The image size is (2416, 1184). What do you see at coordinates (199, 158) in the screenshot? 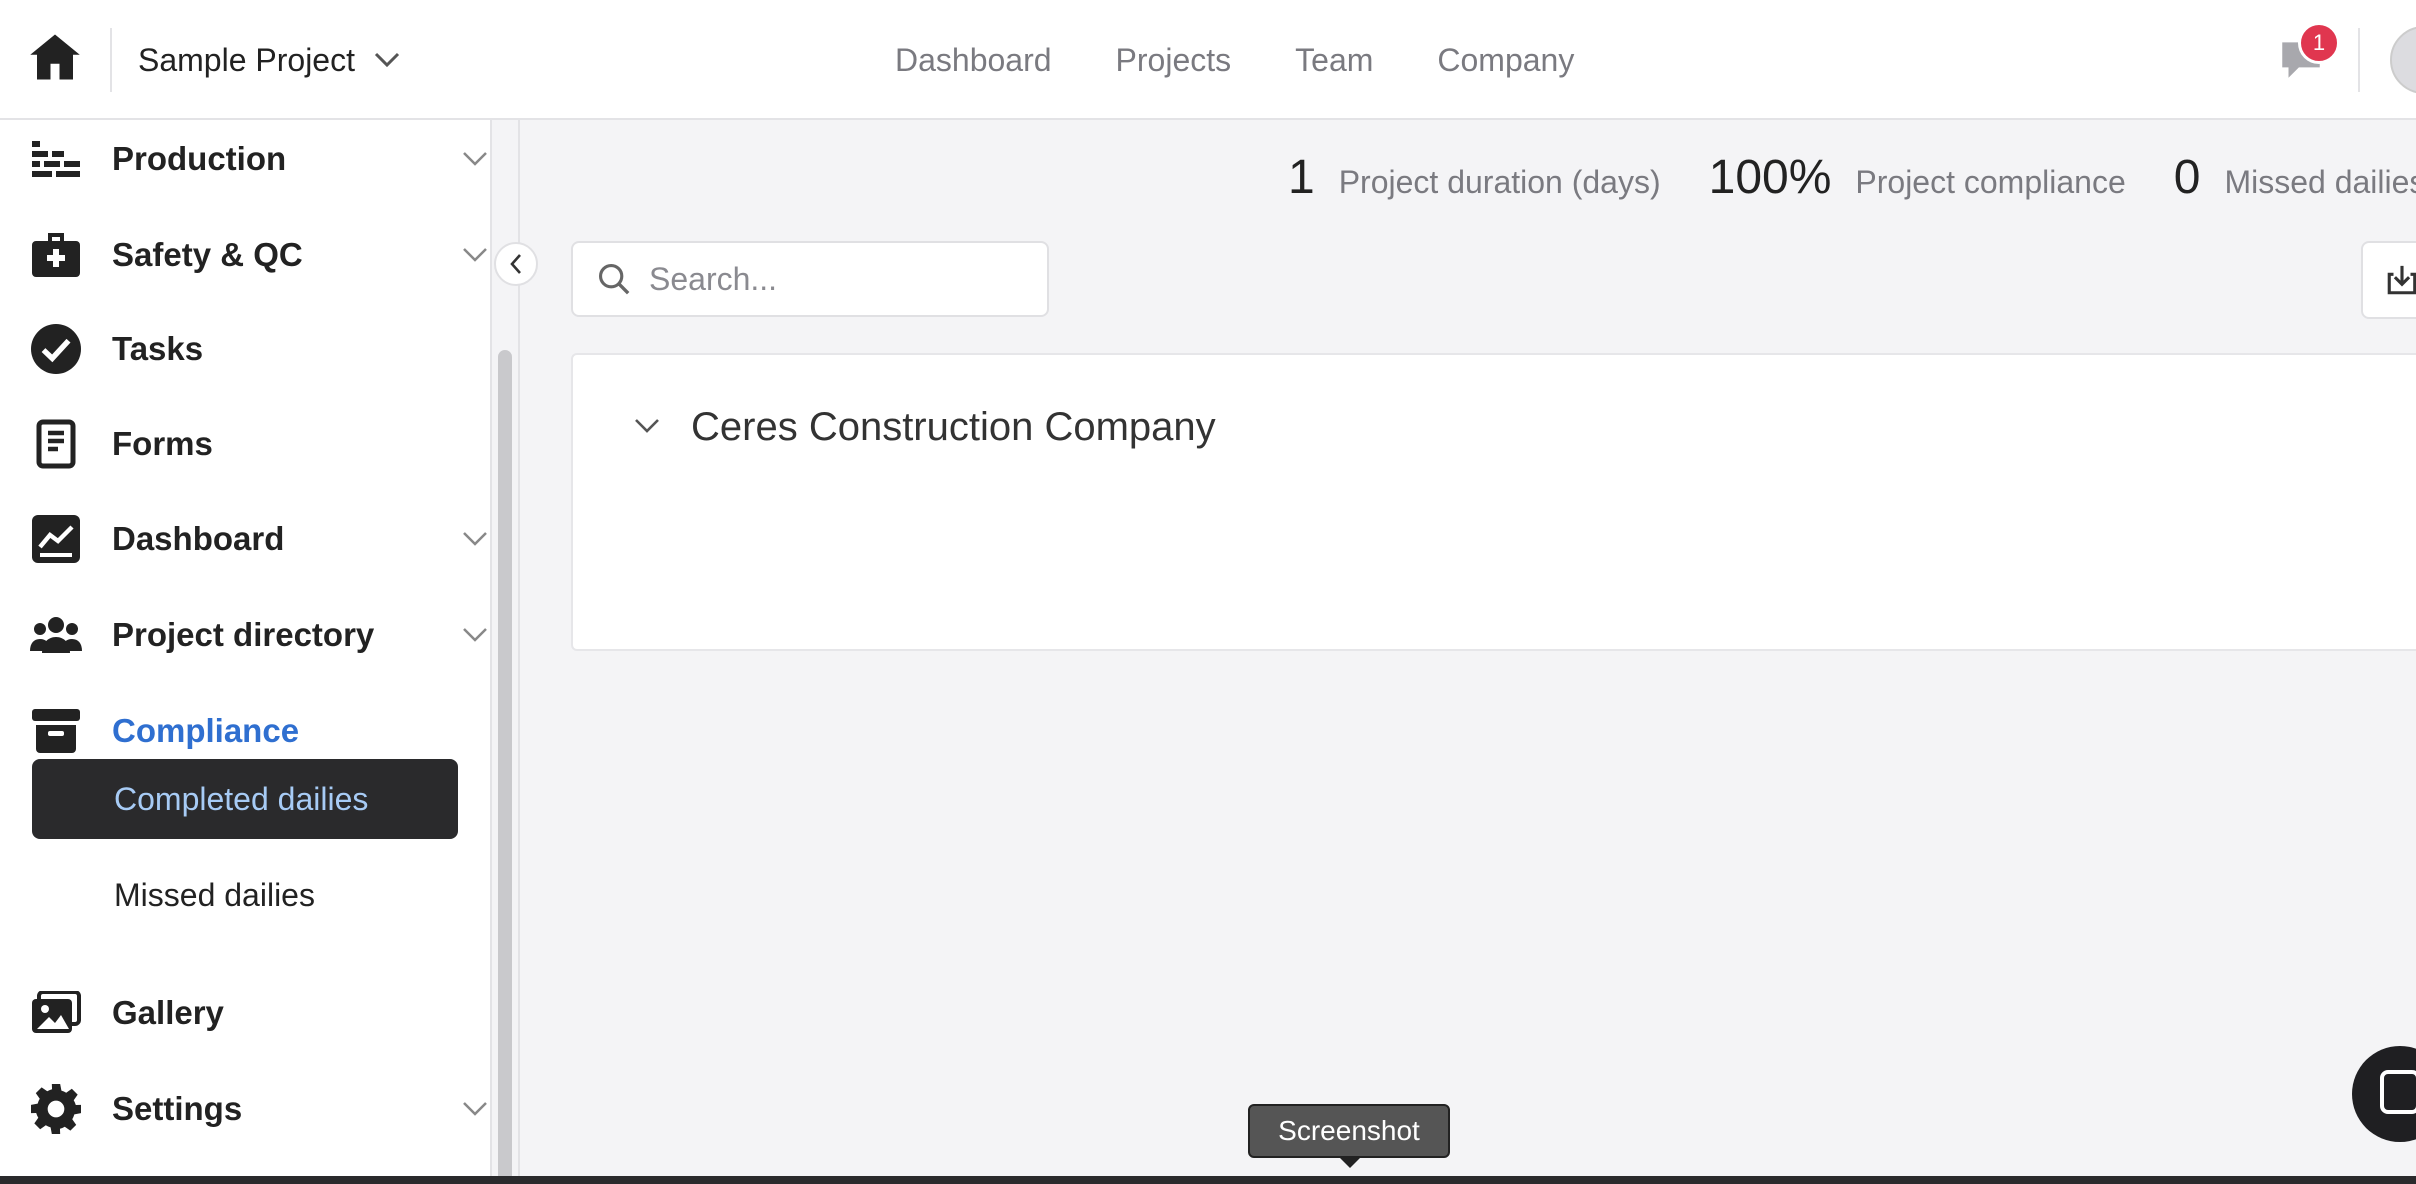
I see `sidebar-item-label: Production` at bounding box center [199, 158].